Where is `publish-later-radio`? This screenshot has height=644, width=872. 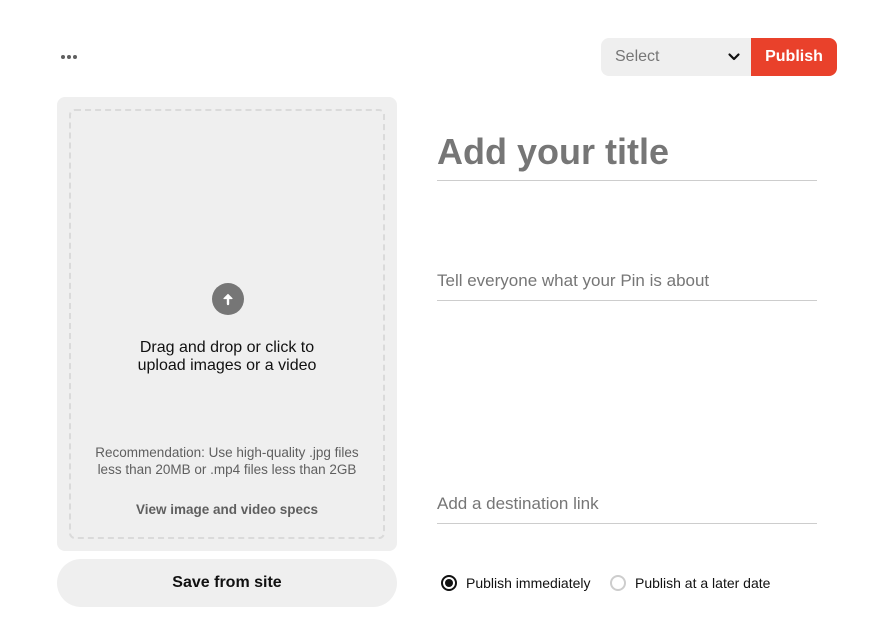
publish-later-radio is located at coordinates (618, 583).